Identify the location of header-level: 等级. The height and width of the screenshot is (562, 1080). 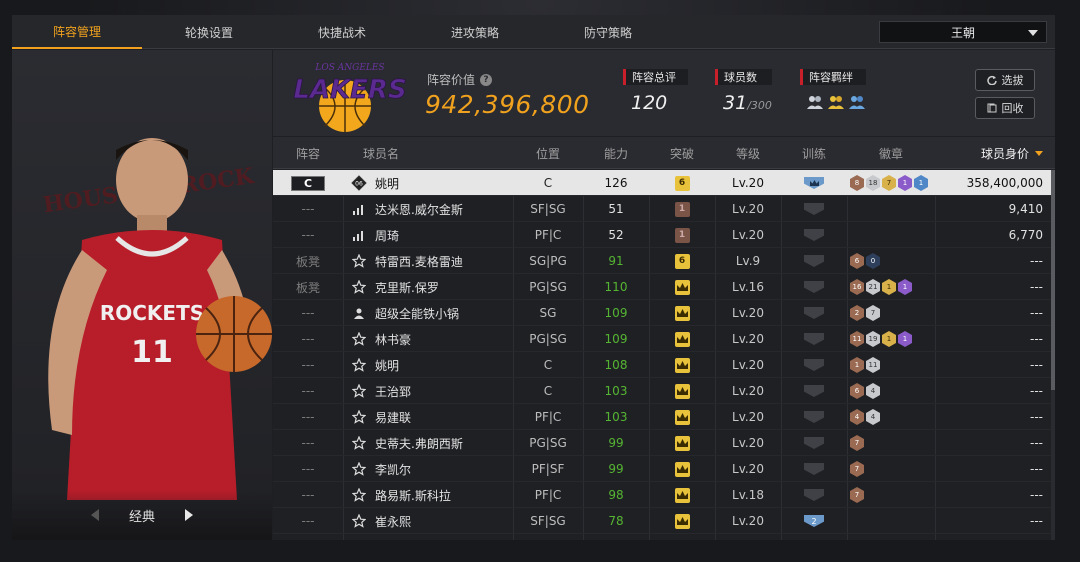
(748, 153).